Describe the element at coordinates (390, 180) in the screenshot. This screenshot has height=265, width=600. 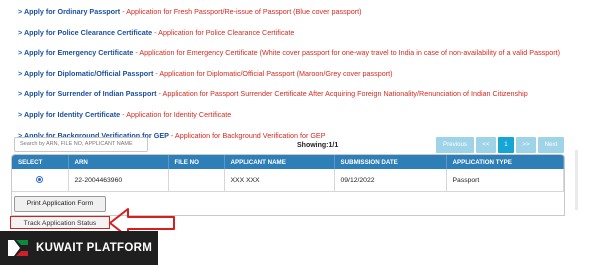
I see `submission-date-cell: 09/12/2022` at that location.